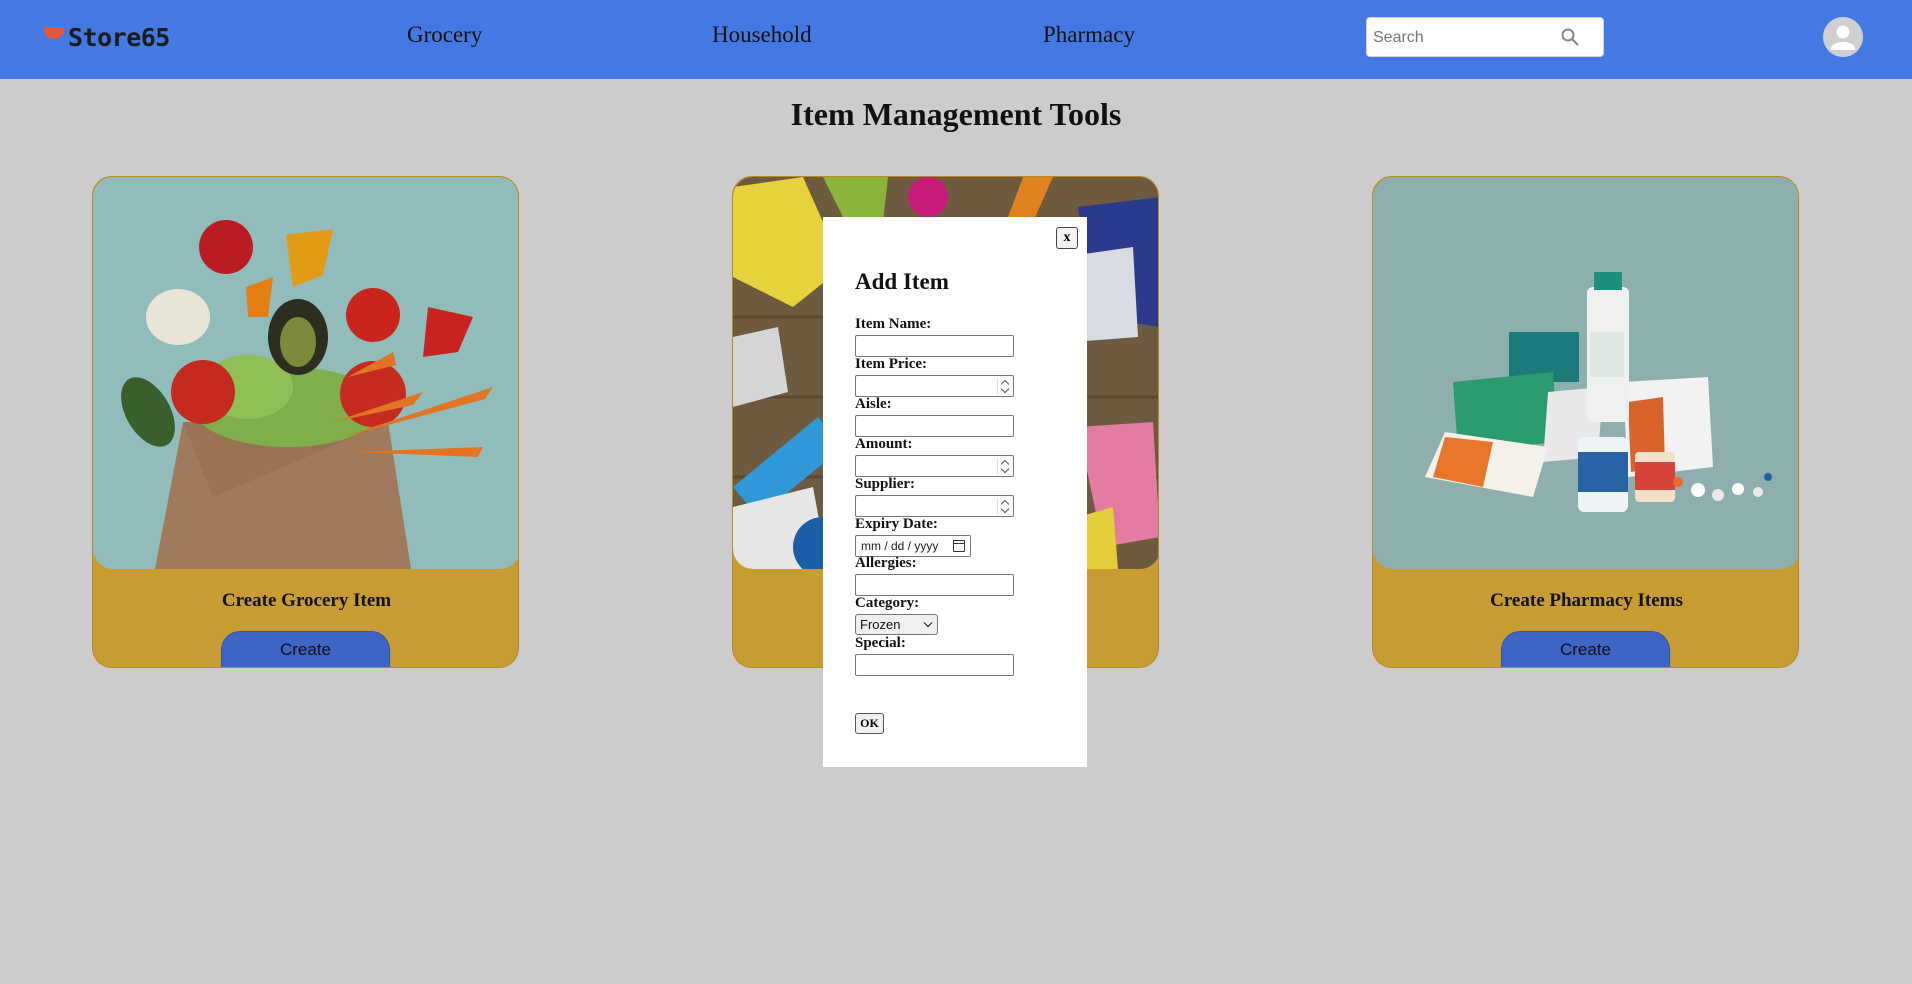 This screenshot has width=1912, height=984. What do you see at coordinates (1463, 38) in the screenshot?
I see `search-input` at bounding box center [1463, 38].